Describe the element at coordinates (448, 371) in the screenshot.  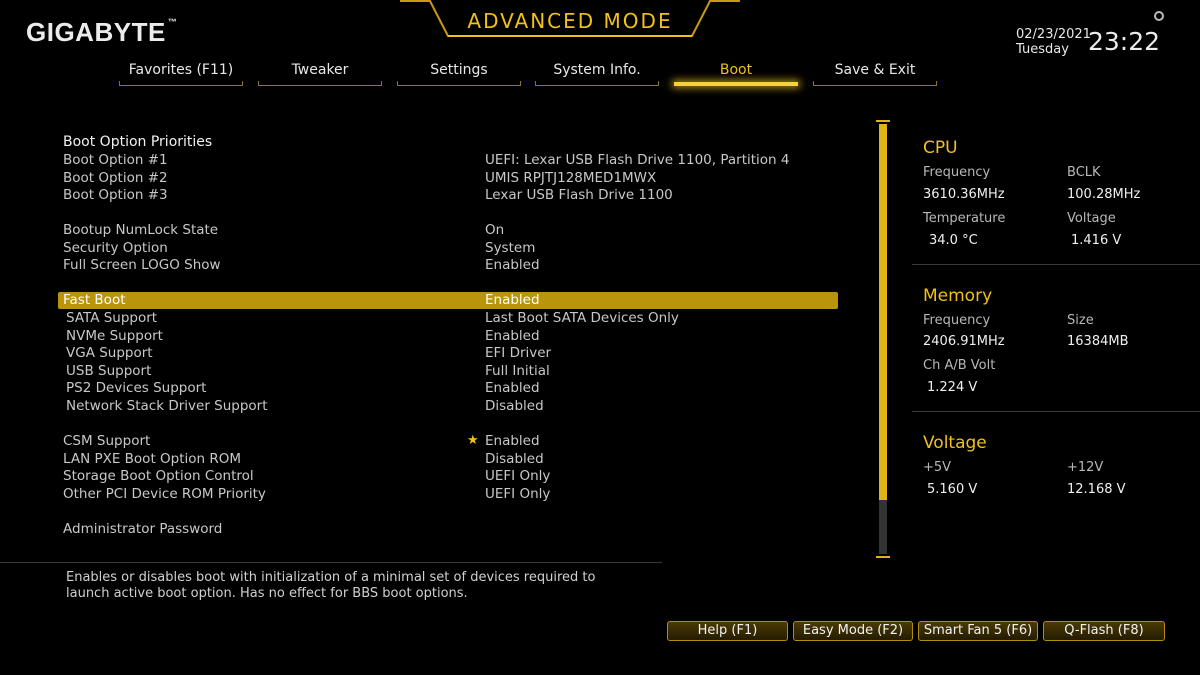
I see `usb-support-row: USB Support Full Initial` at that location.